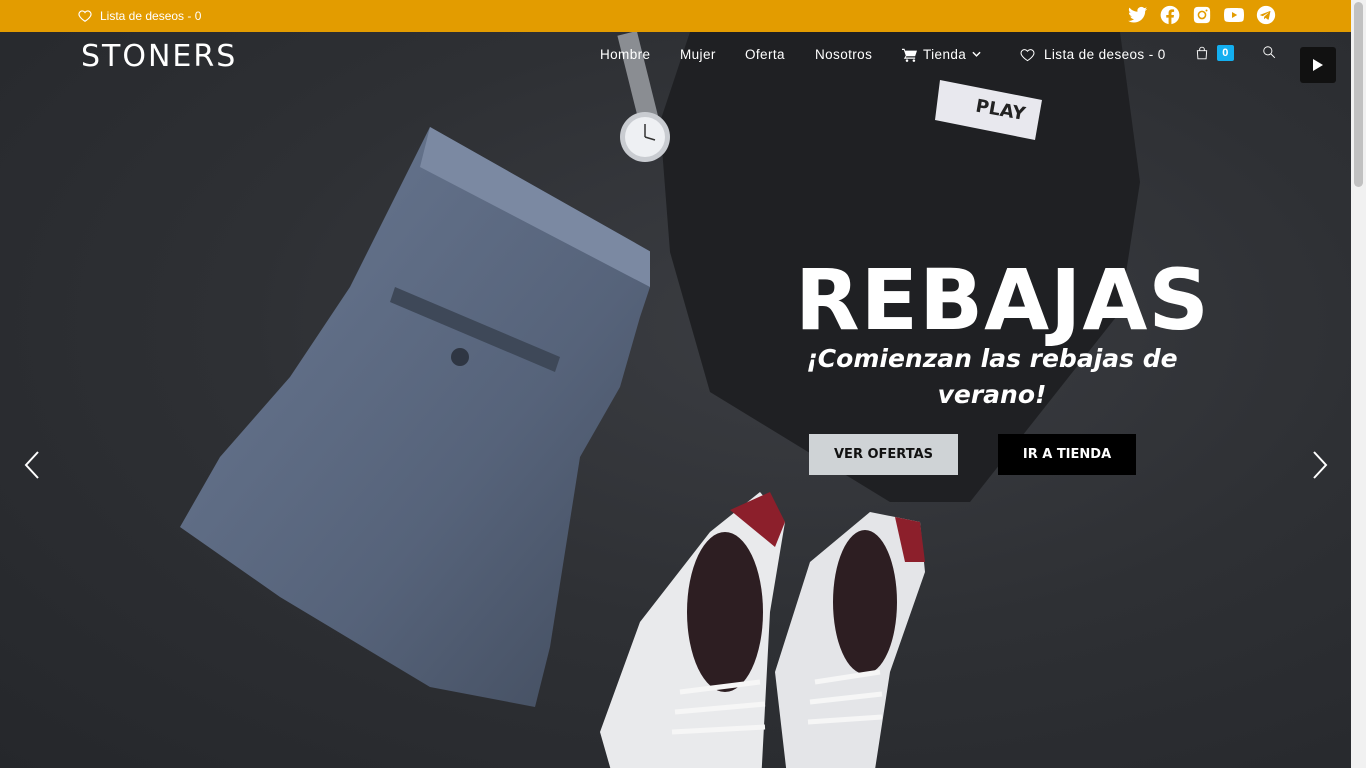  Describe the element at coordinates (698, 54) in the screenshot. I see `nav-item-mujer: Mujer` at that location.